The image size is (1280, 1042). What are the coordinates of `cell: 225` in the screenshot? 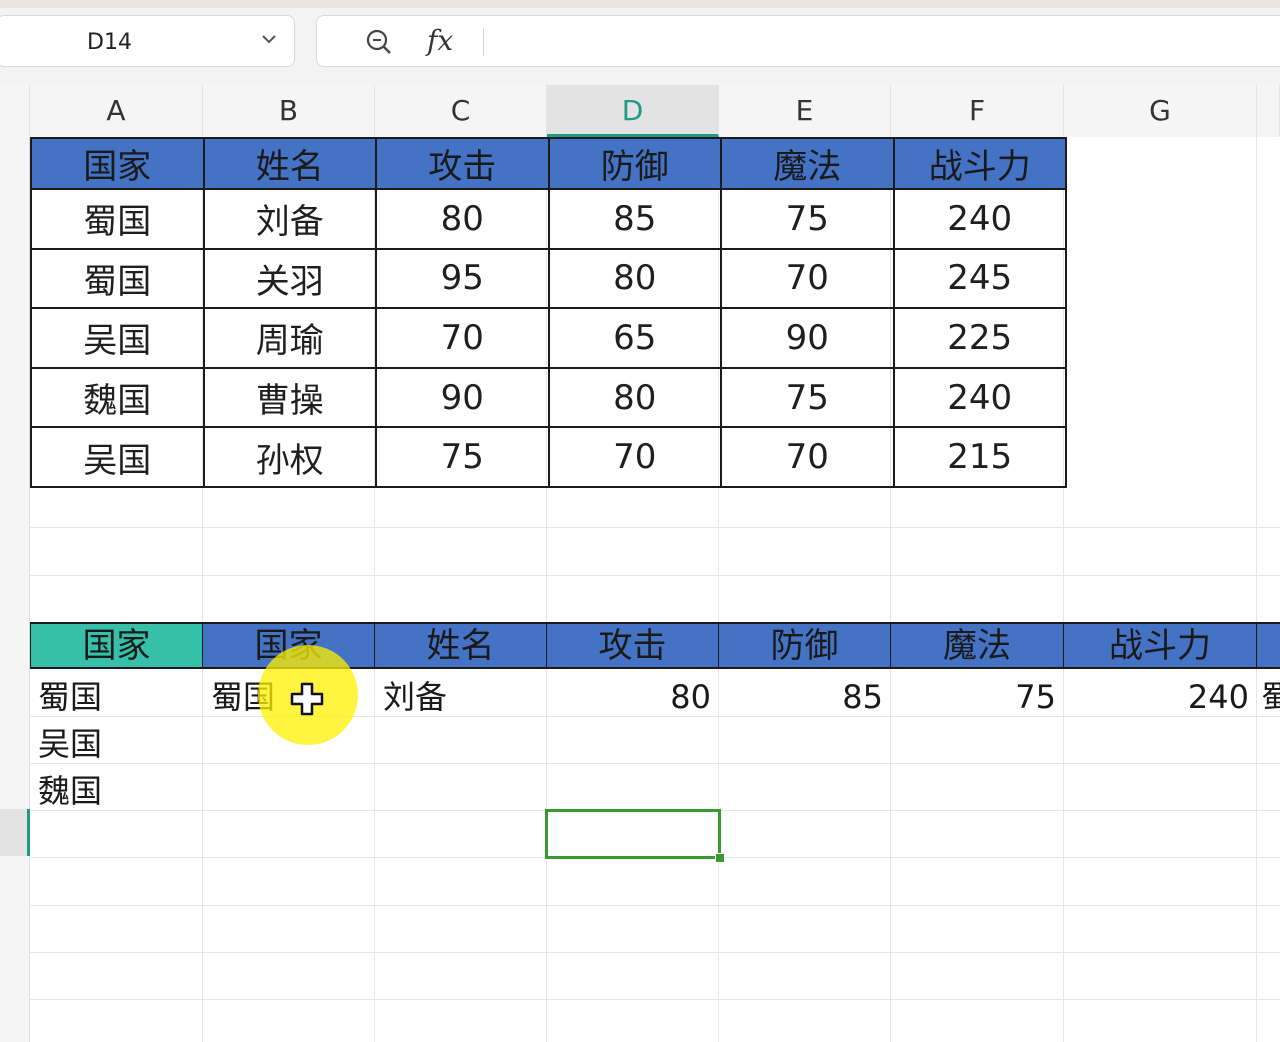 It's located at (979, 338).